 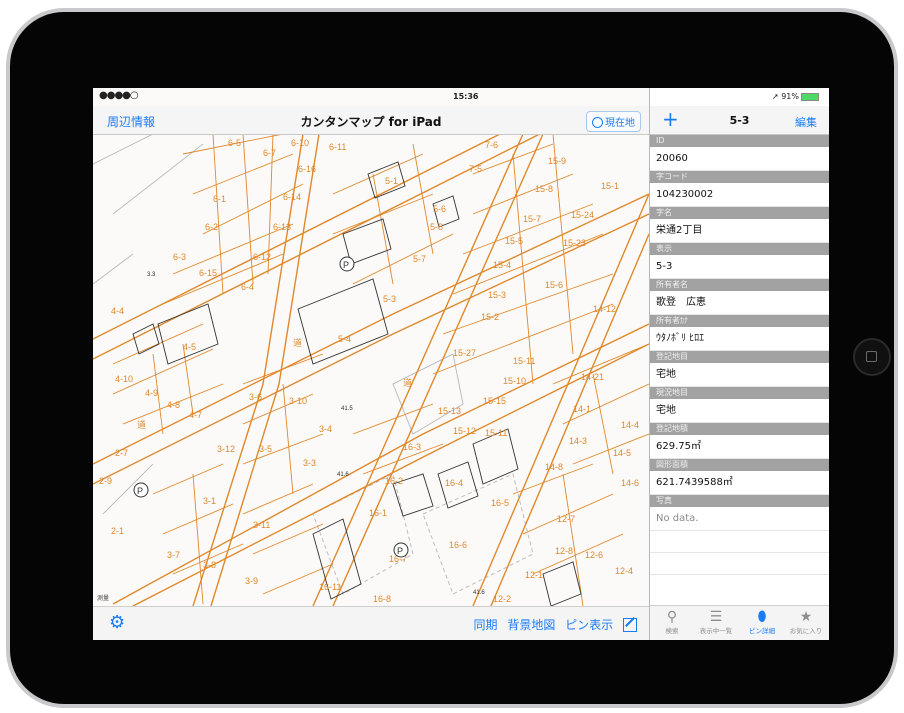 I want to click on tab-visible-list: ☰ 表示中一覧, so click(x=716, y=622).